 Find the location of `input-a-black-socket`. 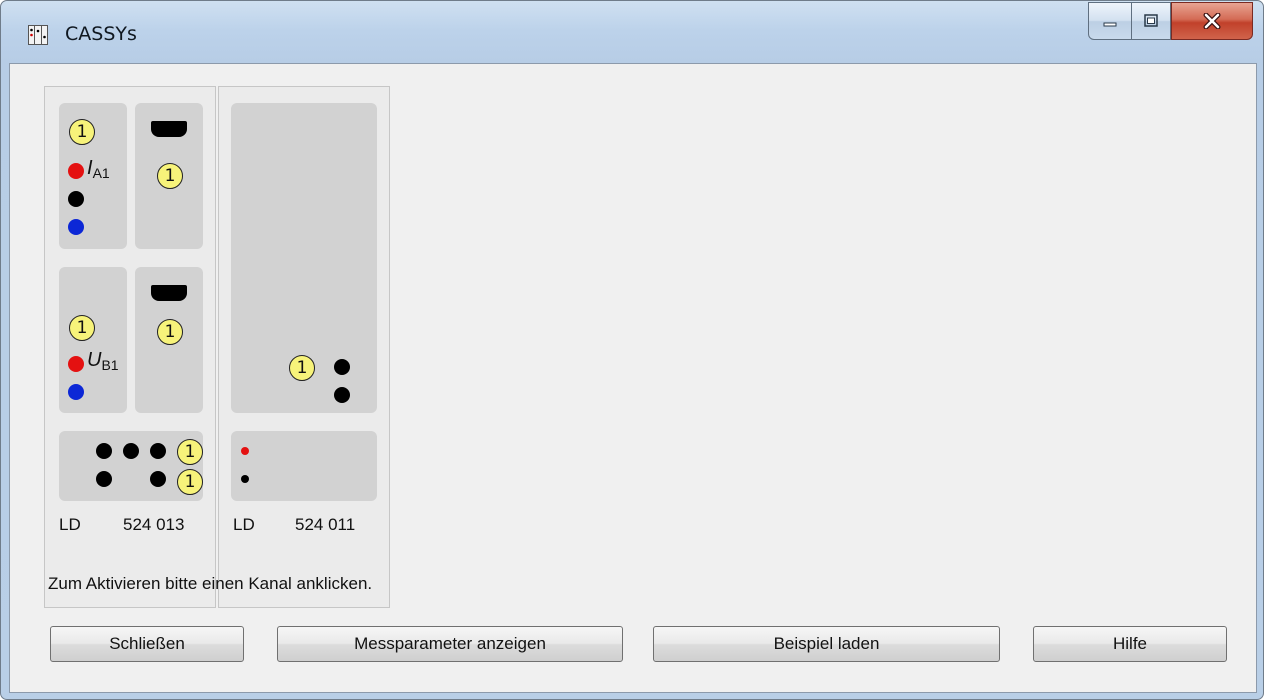

input-a-black-socket is located at coordinates (76, 199).